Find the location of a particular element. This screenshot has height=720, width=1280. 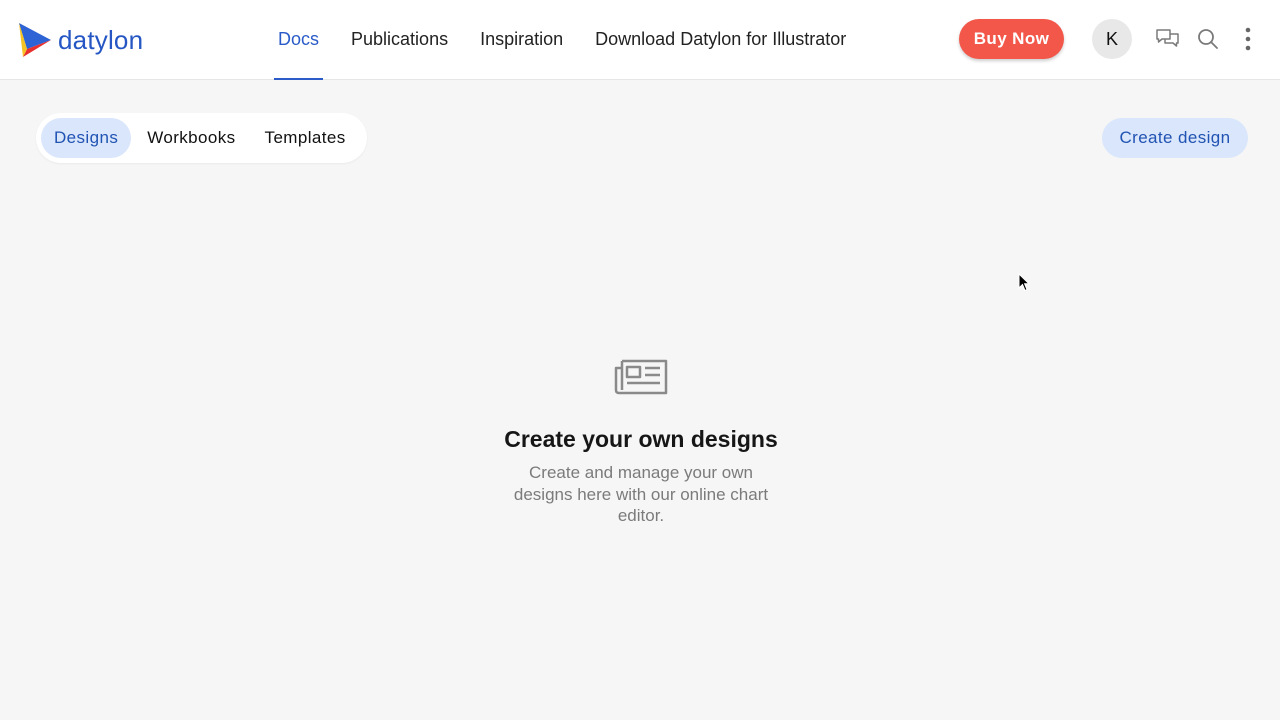

datylon-logo: datylon is located at coordinates (80, 40).